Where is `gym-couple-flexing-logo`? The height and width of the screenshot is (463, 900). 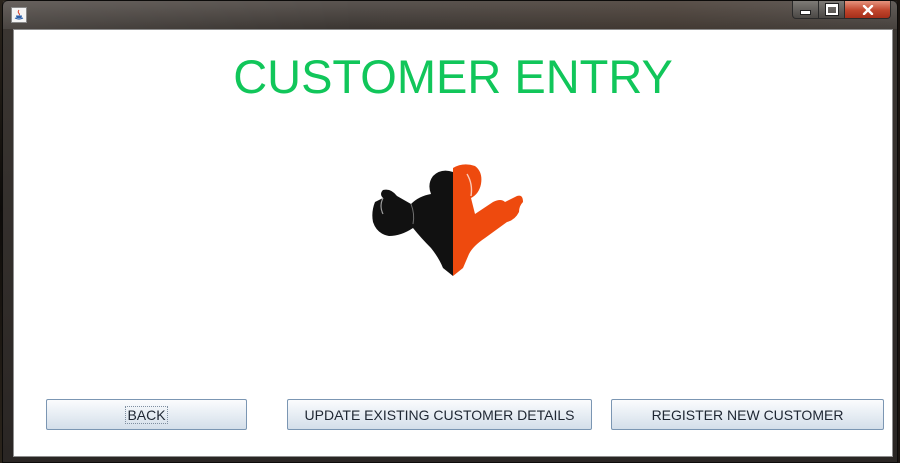 gym-couple-flexing-logo is located at coordinates (447, 220).